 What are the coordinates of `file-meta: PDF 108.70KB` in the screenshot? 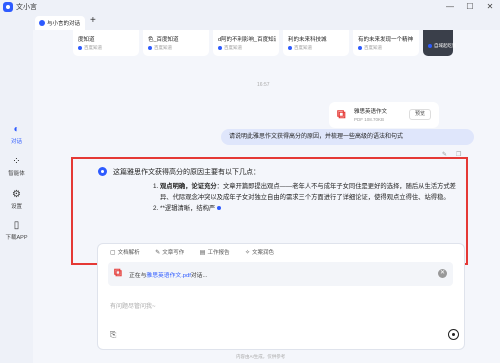 It's located at (369, 119).